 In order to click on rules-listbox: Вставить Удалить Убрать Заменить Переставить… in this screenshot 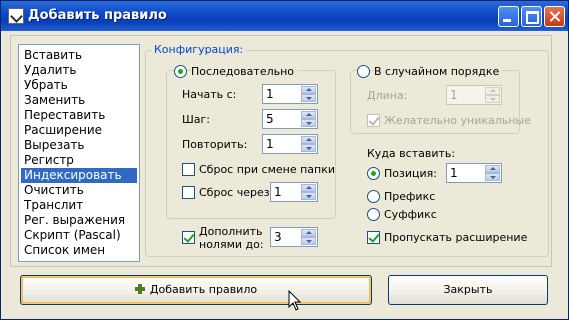, I will do `click(79, 153)`.